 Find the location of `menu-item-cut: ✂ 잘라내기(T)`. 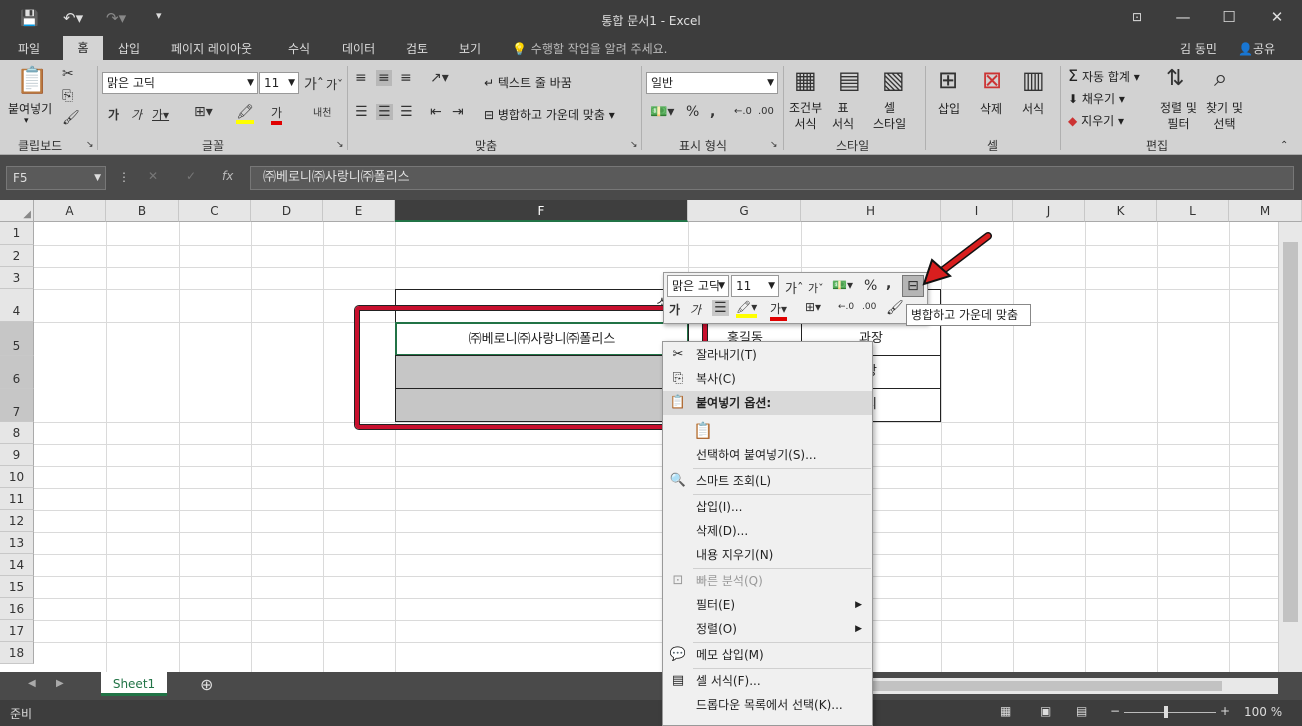

menu-item-cut: ✂ 잘라내기(T) is located at coordinates (767, 355).